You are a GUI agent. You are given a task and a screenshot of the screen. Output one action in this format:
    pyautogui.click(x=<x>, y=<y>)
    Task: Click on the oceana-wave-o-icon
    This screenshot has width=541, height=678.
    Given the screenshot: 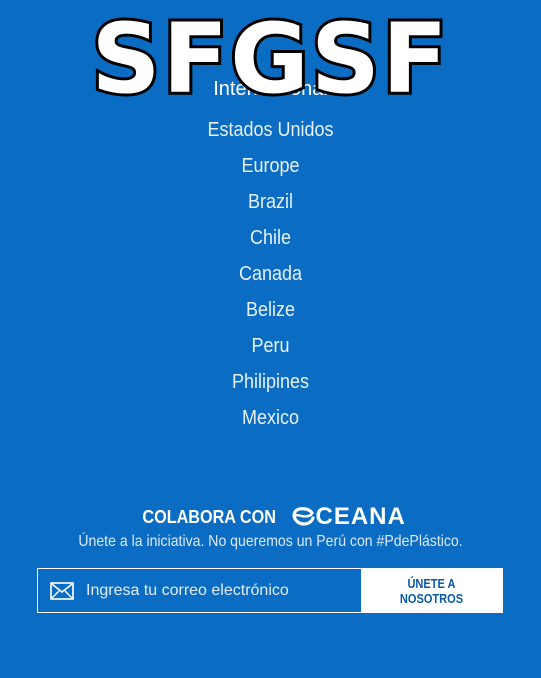 What is the action you would take?
    pyautogui.click(x=304, y=516)
    